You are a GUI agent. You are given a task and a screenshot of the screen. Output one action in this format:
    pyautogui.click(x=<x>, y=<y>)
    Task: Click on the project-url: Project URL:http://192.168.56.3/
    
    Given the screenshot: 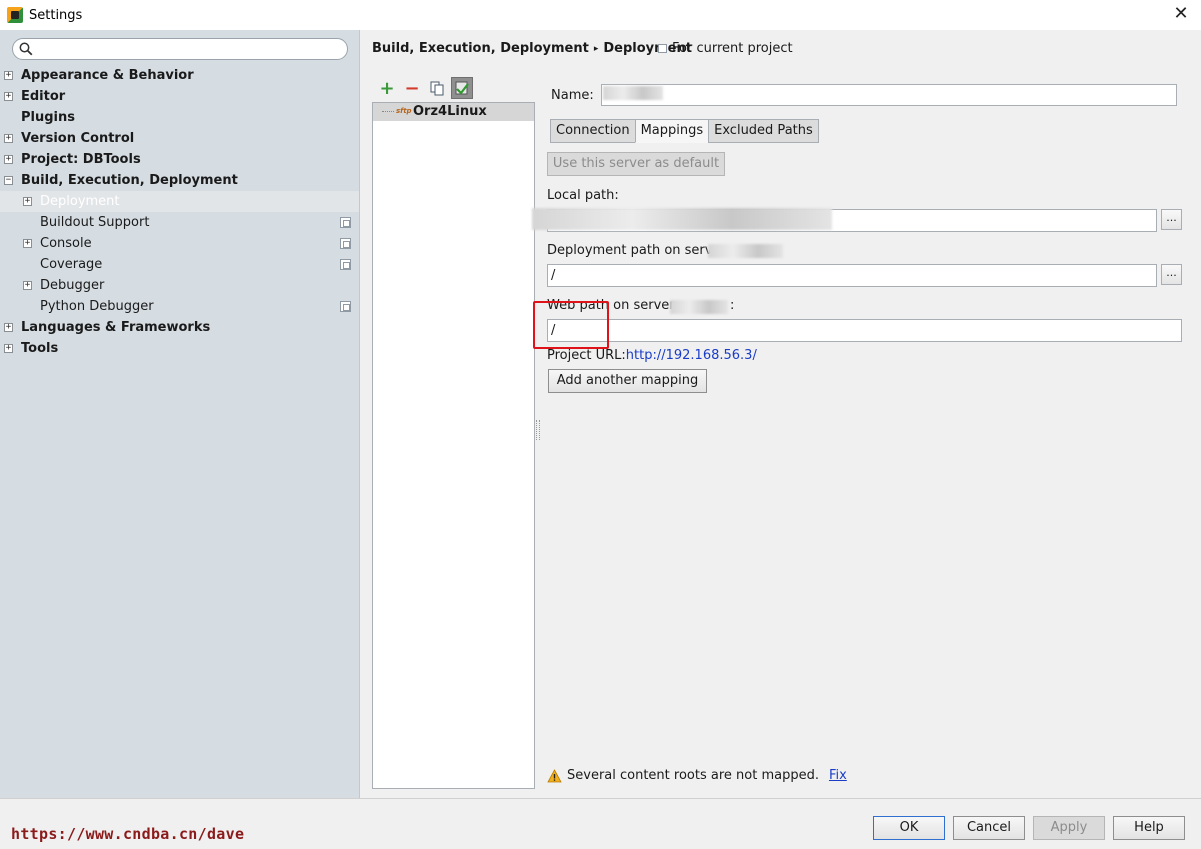 What is the action you would take?
    pyautogui.click(x=652, y=355)
    